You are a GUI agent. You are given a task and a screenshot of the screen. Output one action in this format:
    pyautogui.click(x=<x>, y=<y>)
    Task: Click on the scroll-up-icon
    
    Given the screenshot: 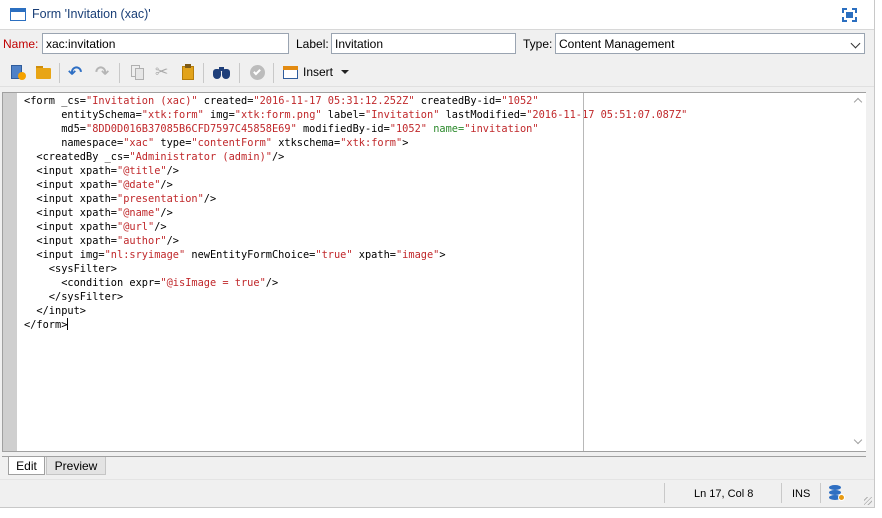 What is the action you would take?
    pyautogui.click(x=858, y=102)
    